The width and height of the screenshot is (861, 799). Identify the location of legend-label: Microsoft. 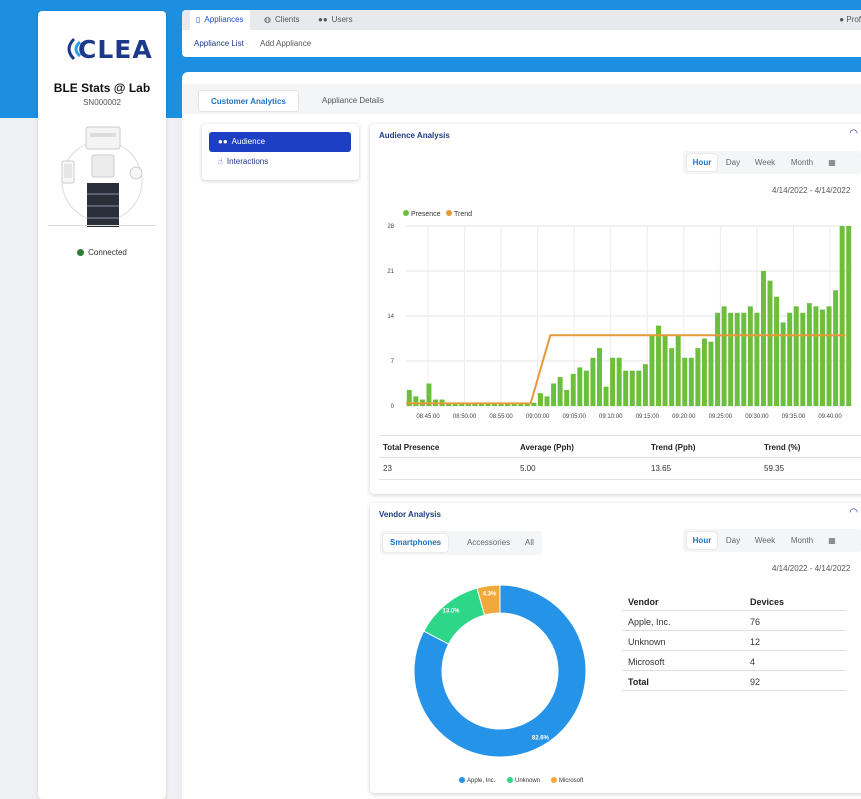
(571, 781).